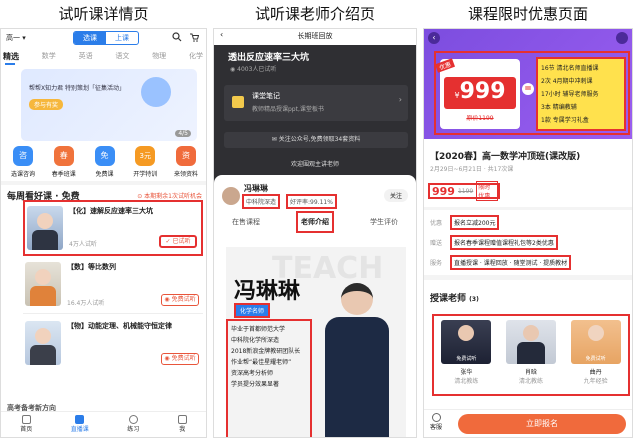 The height and width of the screenshot is (438, 633). I want to click on cart-icon, so click(194, 37).